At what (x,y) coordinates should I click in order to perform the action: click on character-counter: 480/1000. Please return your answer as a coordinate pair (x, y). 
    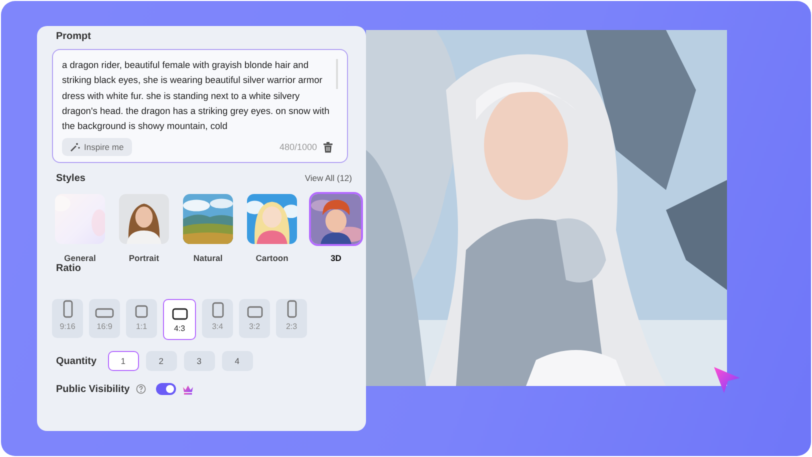
    Looking at the image, I should click on (298, 147).